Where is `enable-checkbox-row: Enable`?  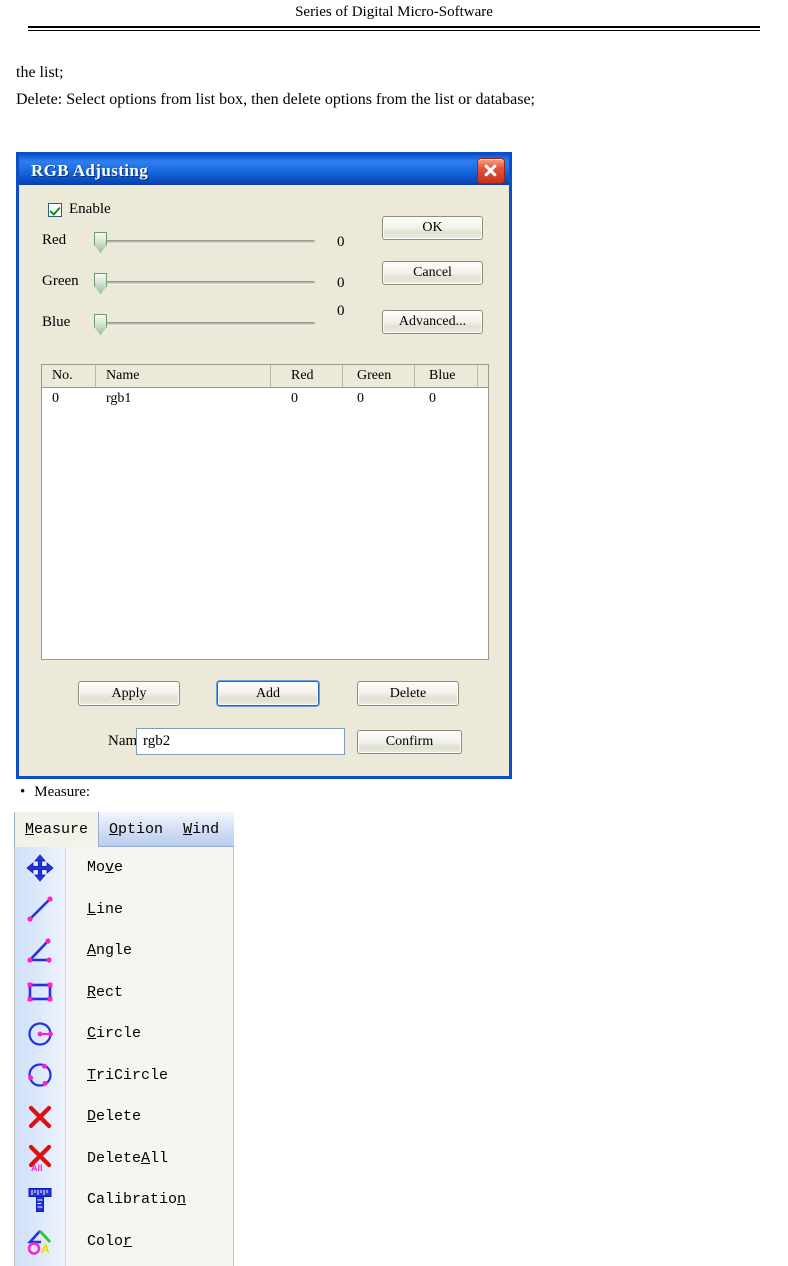
enable-checkbox-row: Enable is located at coordinates (79, 209).